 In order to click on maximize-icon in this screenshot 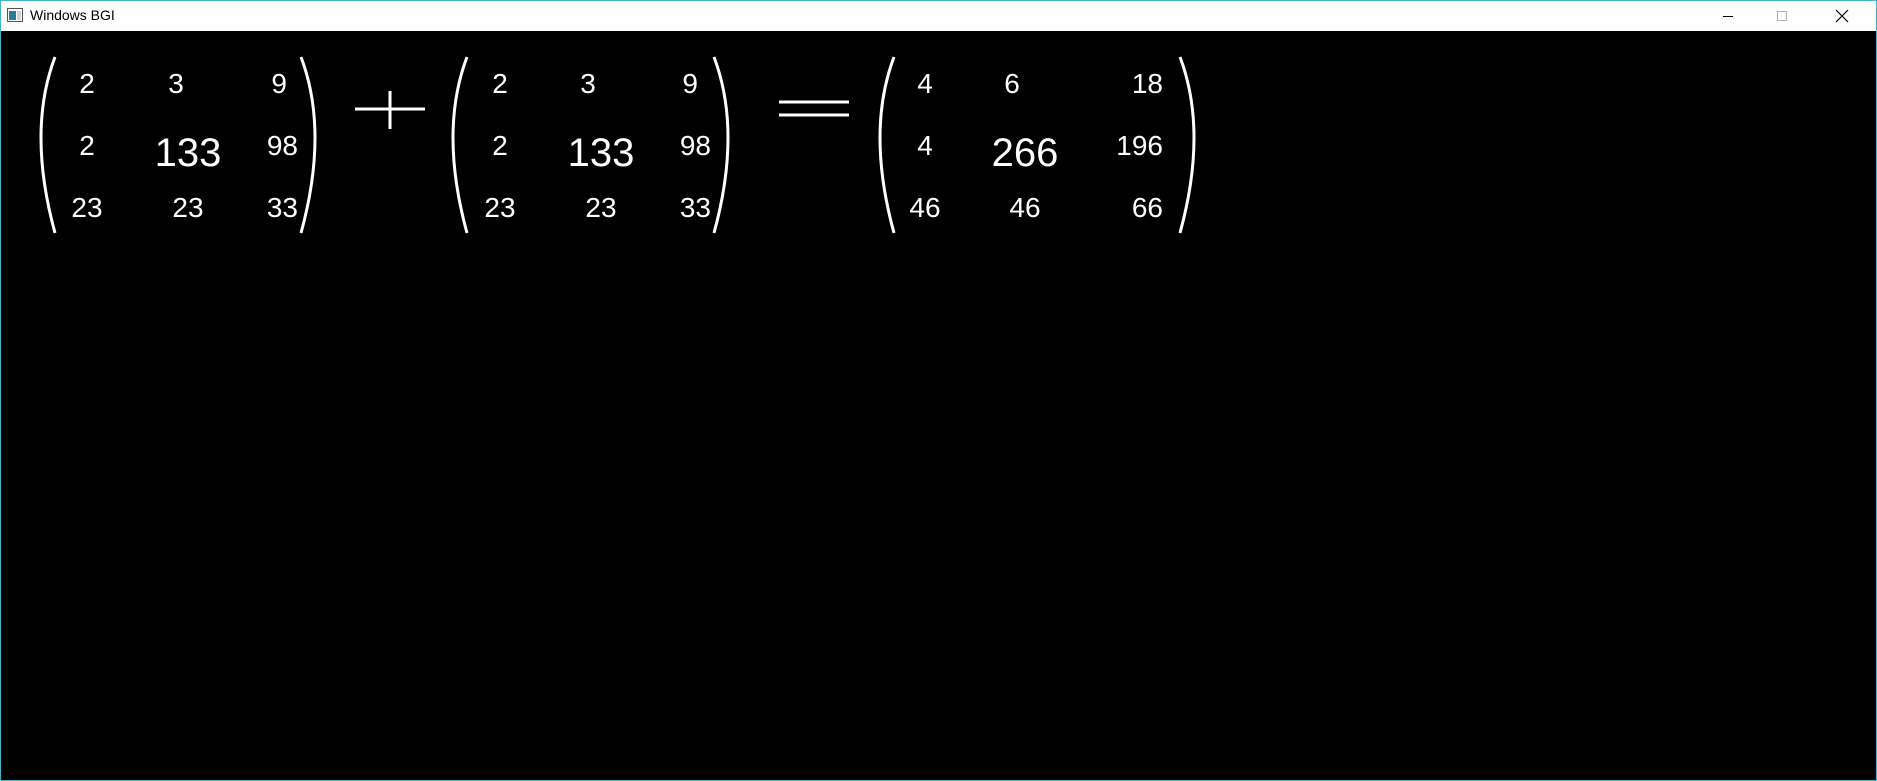, I will do `click(1782, 16)`.